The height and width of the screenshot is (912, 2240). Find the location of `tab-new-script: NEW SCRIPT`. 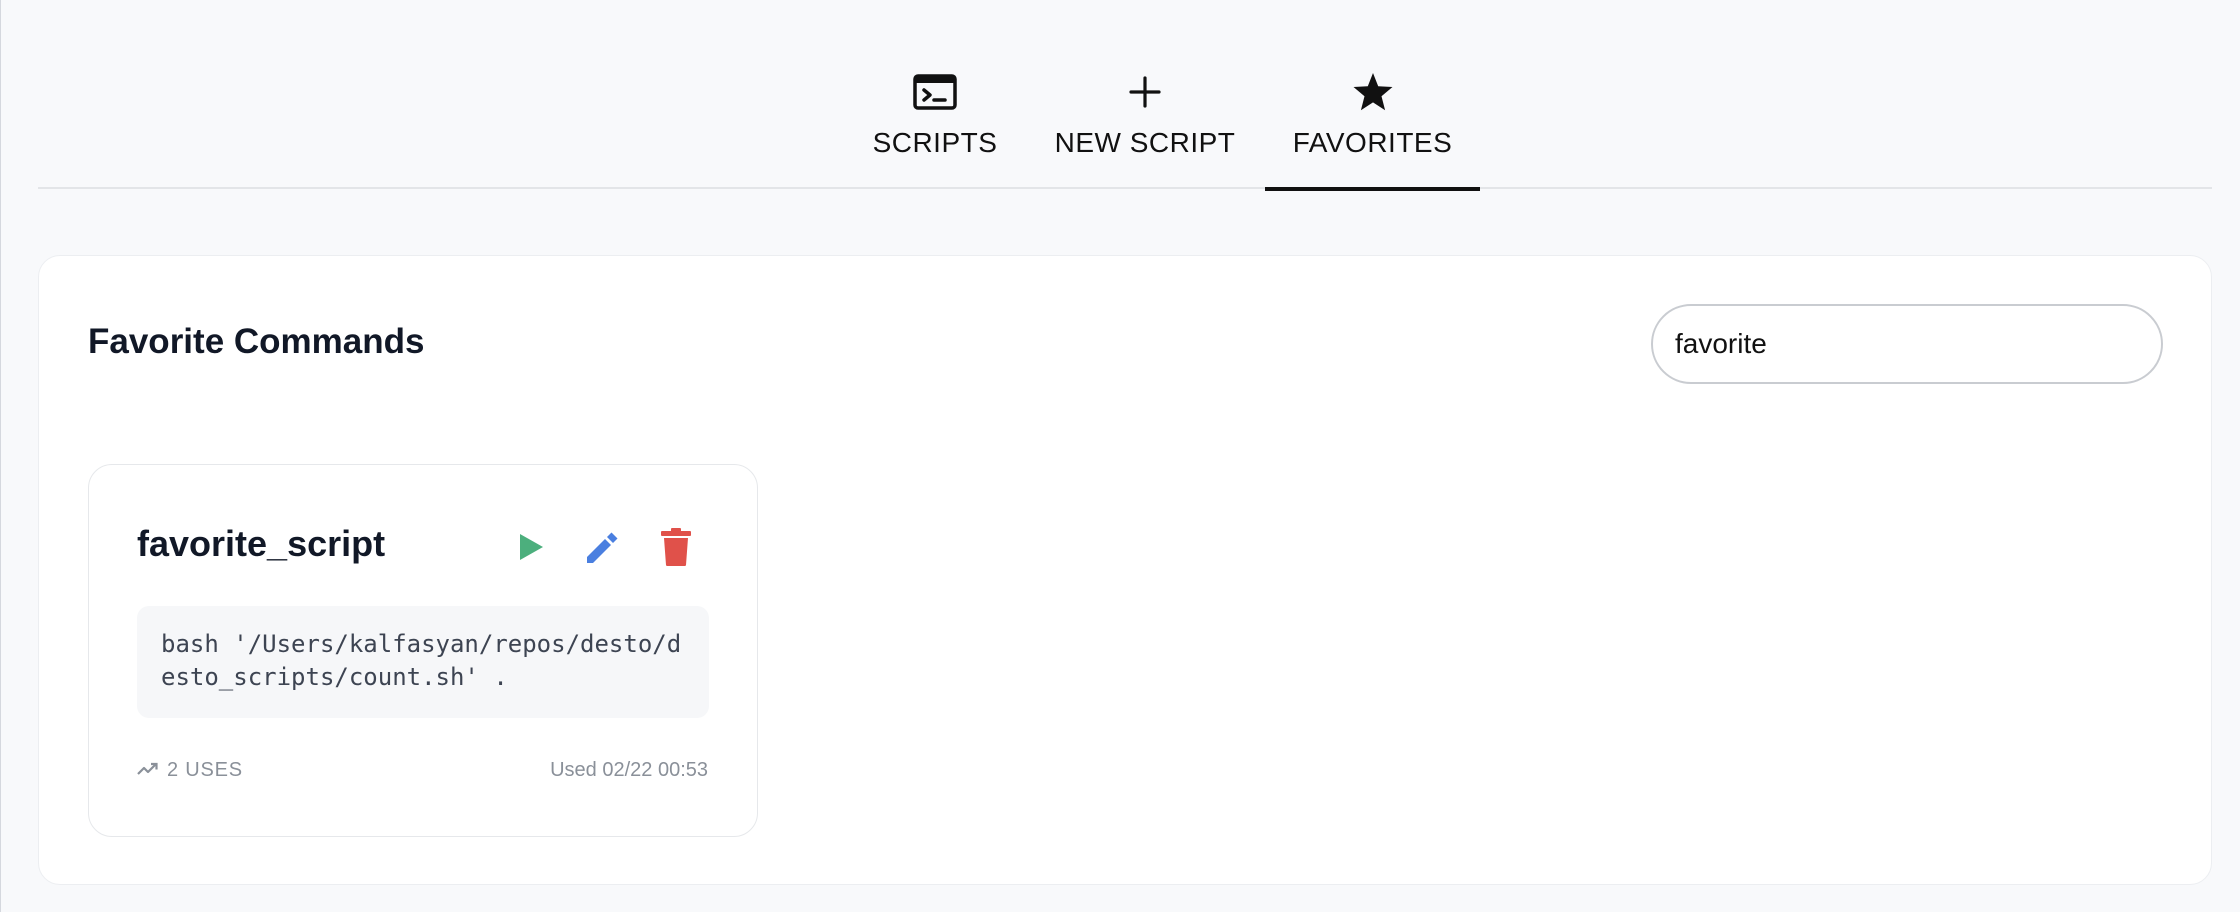

tab-new-script: NEW SCRIPT is located at coordinates (1145, 129).